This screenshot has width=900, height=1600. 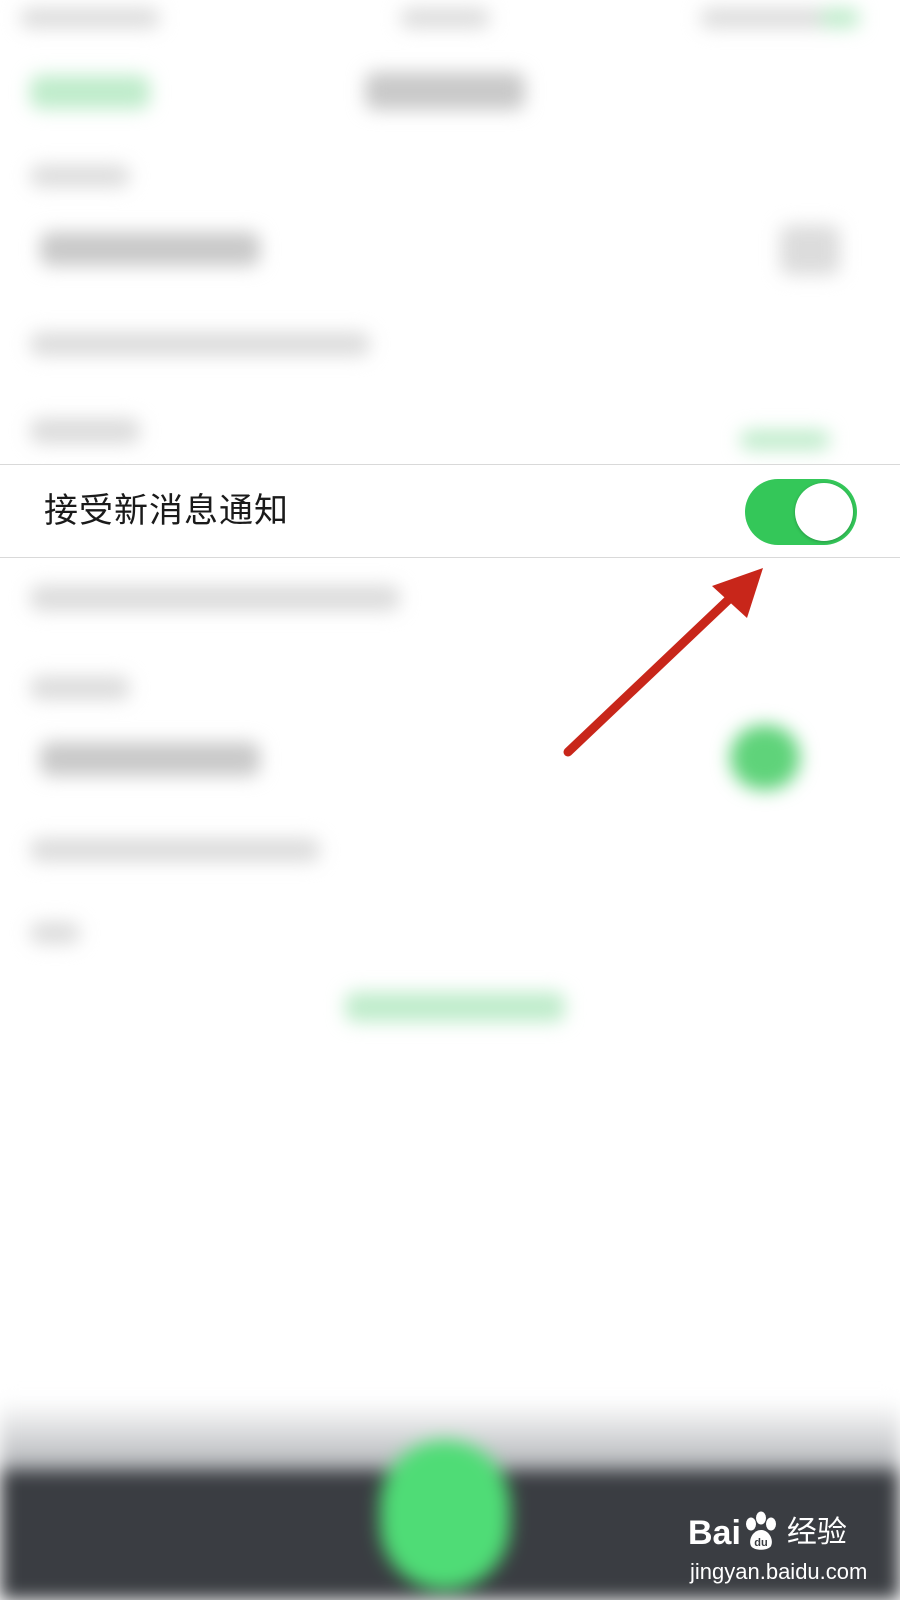 What do you see at coordinates (166, 511) in the screenshot?
I see `notification-setting-label: 接受新消息通知` at bounding box center [166, 511].